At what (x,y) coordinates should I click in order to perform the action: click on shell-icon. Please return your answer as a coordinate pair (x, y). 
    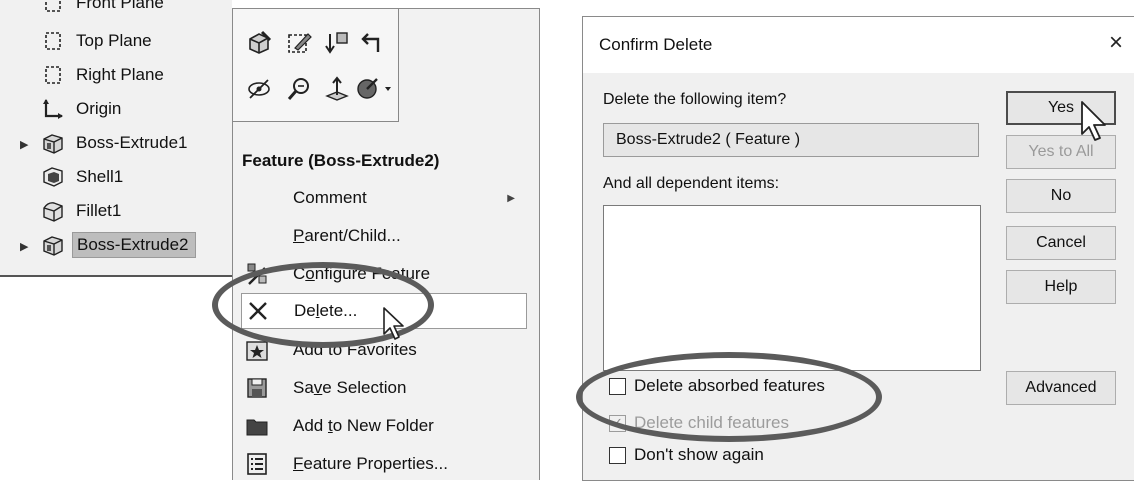
    Looking at the image, I should click on (53, 177).